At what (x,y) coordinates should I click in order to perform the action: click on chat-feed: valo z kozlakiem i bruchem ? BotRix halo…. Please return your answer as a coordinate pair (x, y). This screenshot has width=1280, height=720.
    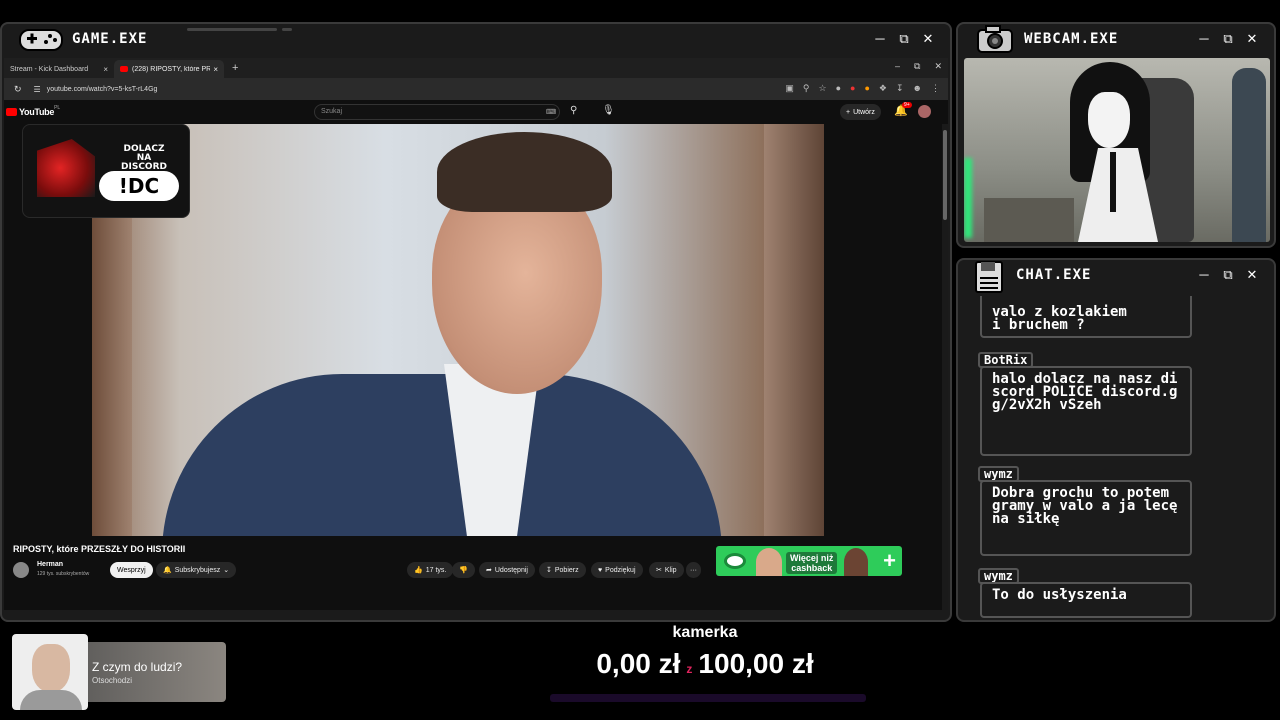
    Looking at the image, I should click on (1116, 457).